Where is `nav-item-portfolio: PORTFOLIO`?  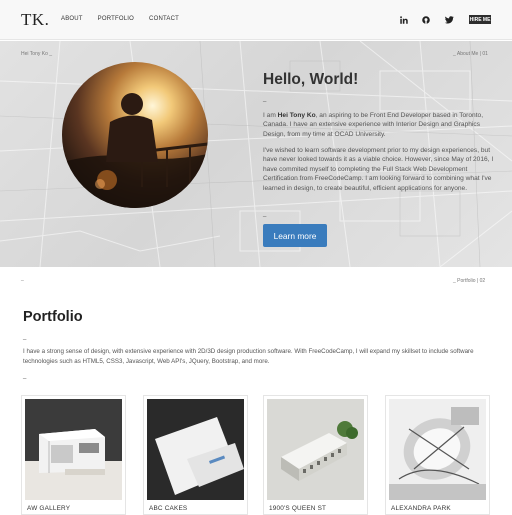 nav-item-portfolio: PORTFOLIO is located at coordinates (116, 19).